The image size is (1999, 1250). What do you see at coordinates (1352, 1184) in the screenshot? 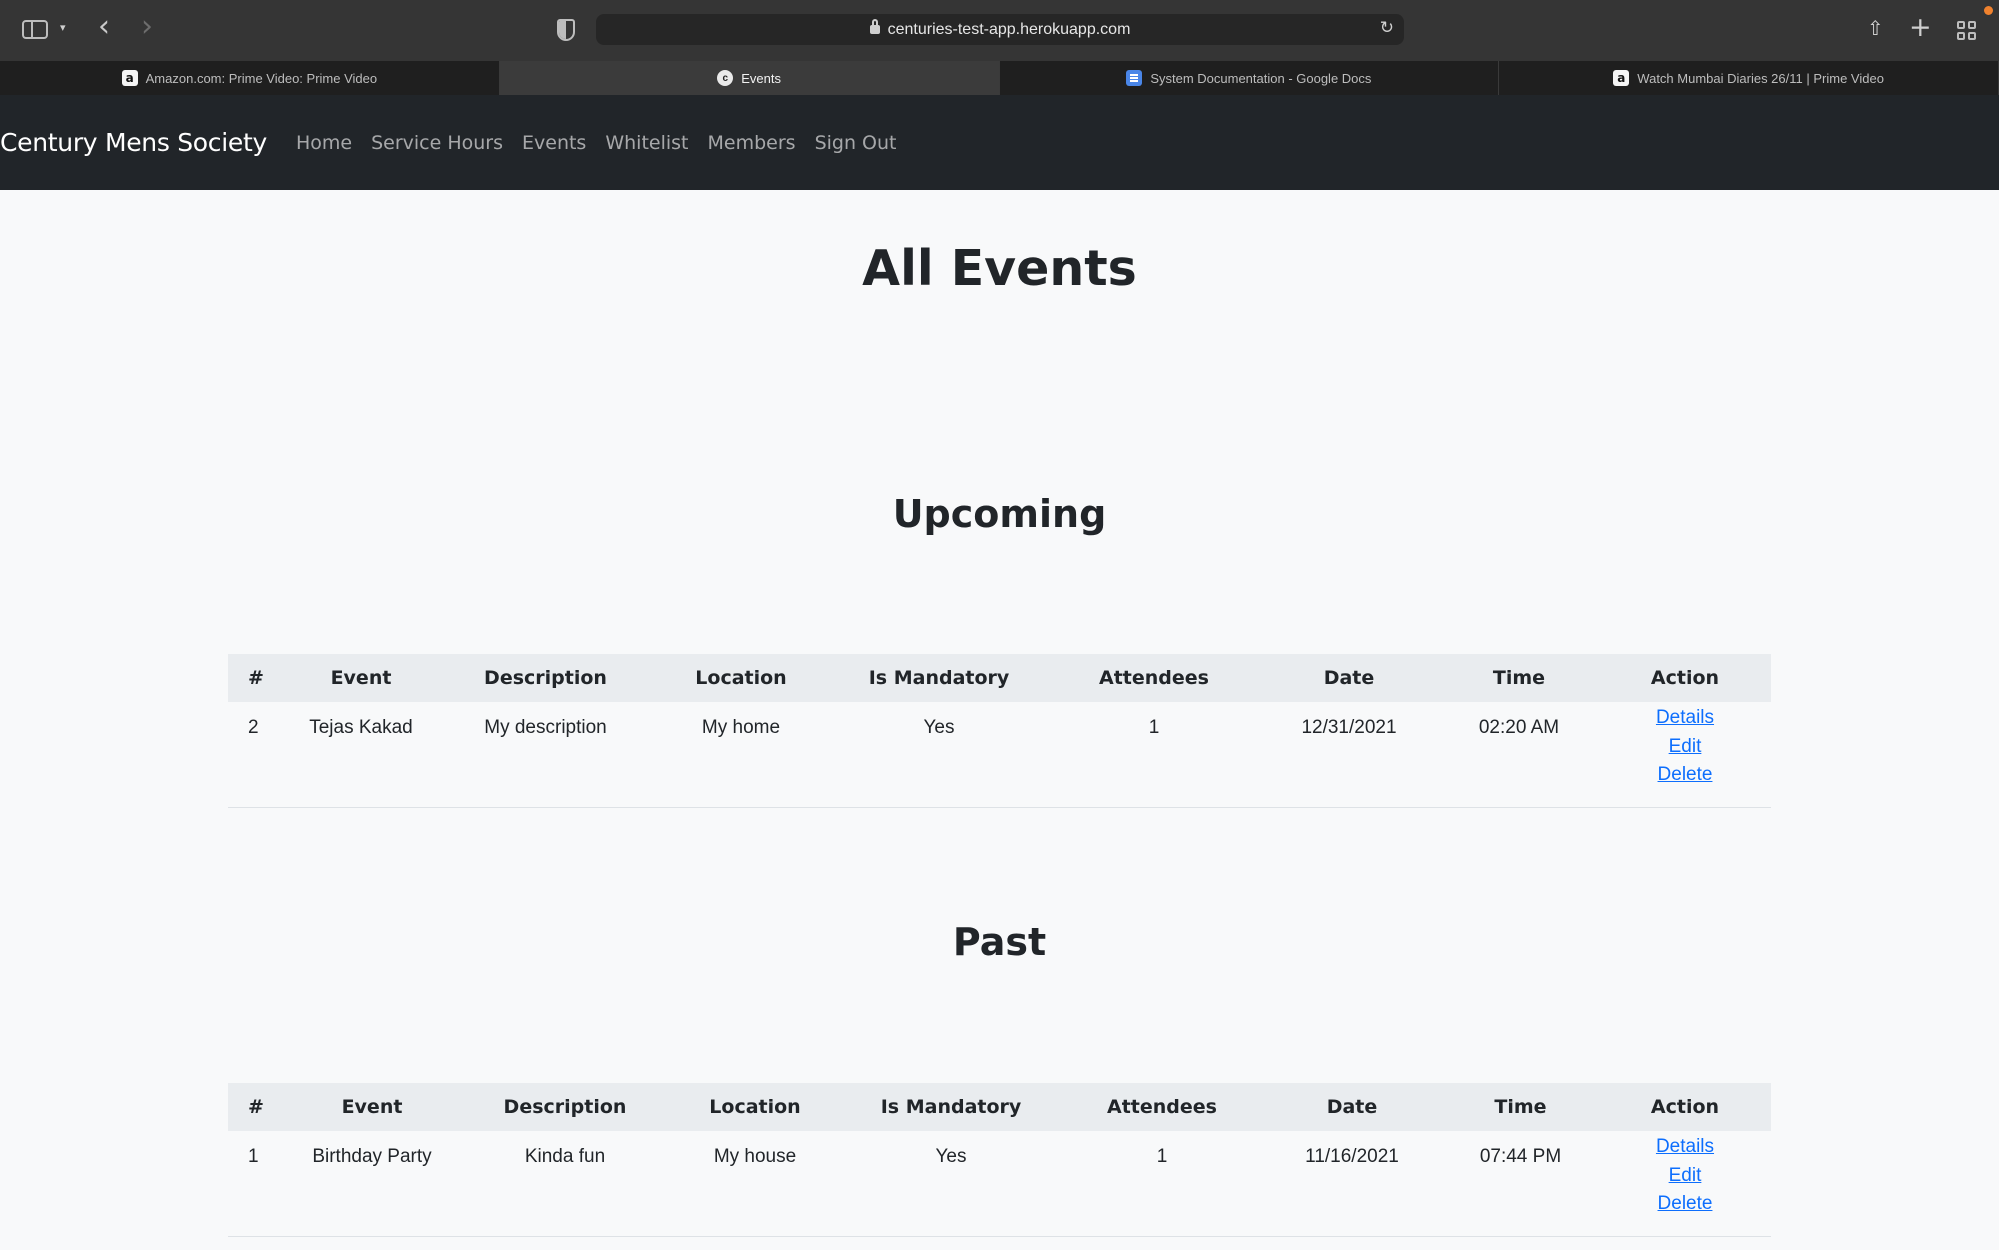
I see `cell-date: 11/16/2021` at bounding box center [1352, 1184].